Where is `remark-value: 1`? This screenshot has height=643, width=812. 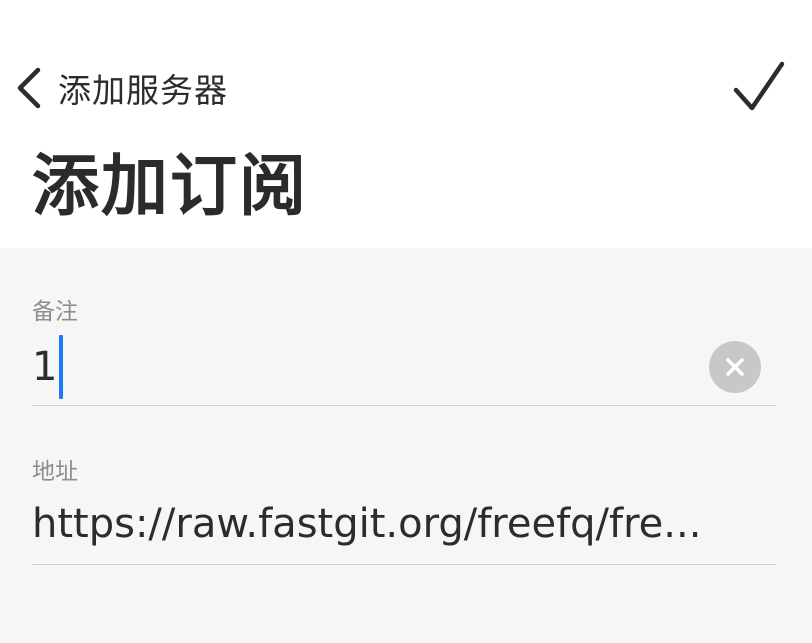
remark-value: 1 is located at coordinates (45, 367).